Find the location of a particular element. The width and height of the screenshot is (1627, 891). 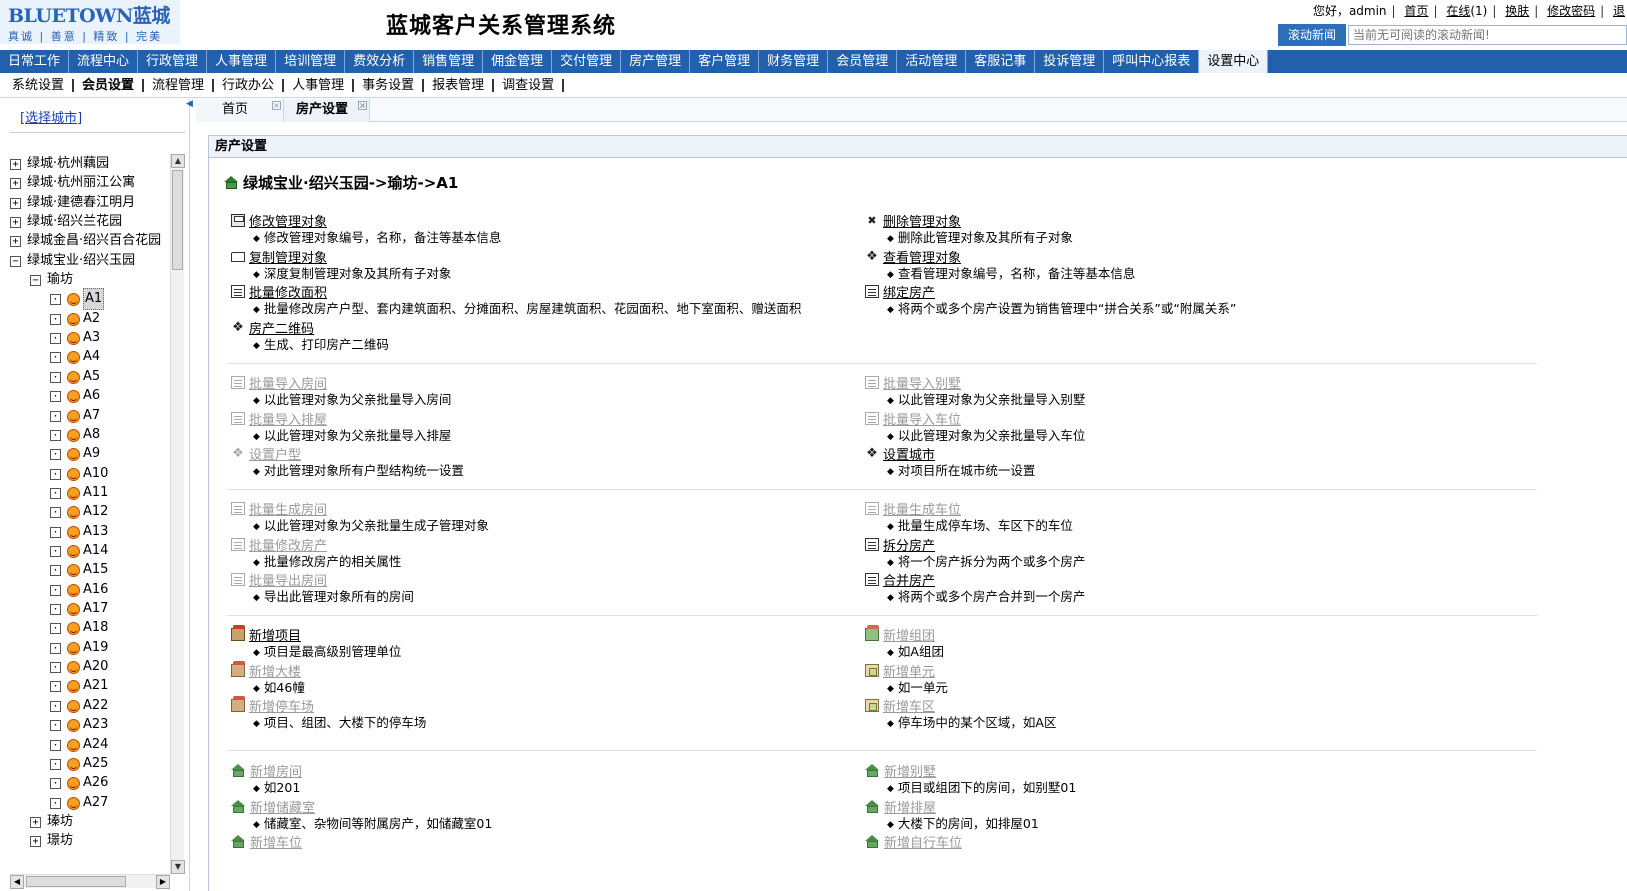

tree-leaf: · A18 is located at coordinates (79, 628).